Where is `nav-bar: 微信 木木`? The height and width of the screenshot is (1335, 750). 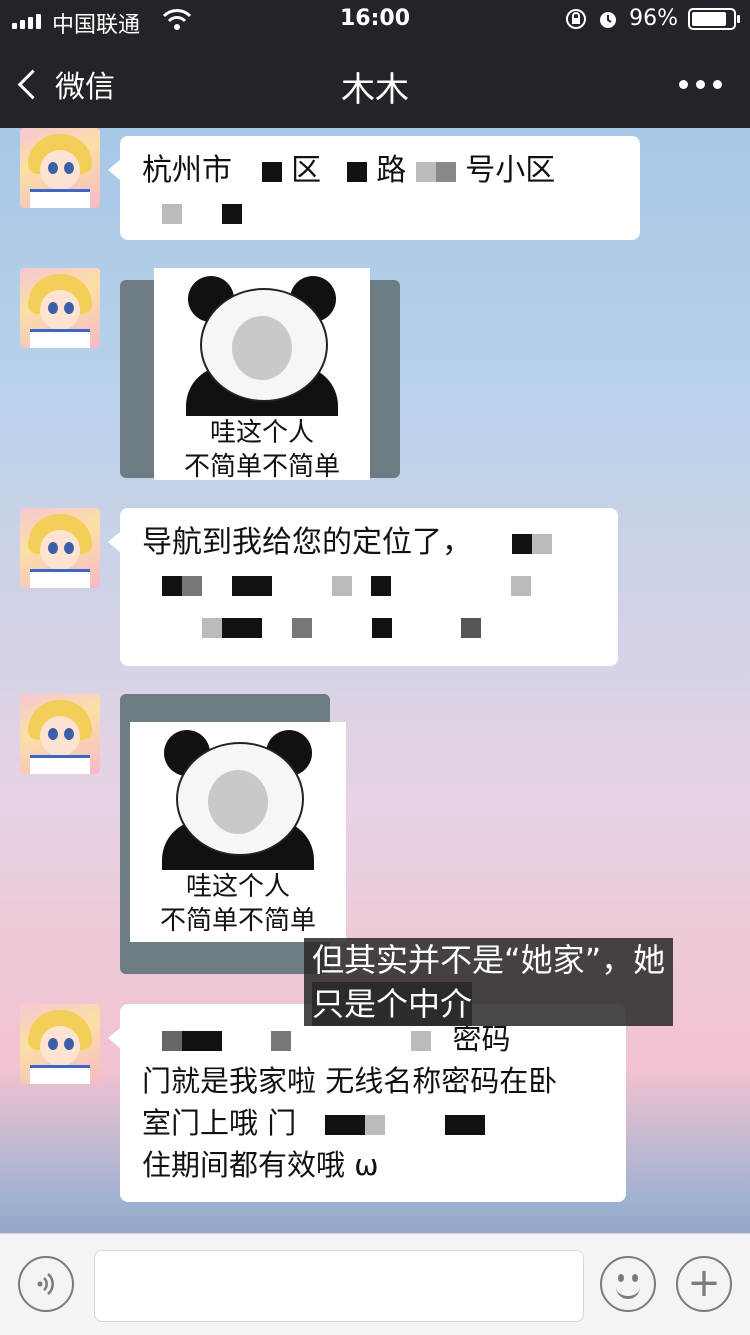
nav-bar: 微信 木木 is located at coordinates (375, 84).